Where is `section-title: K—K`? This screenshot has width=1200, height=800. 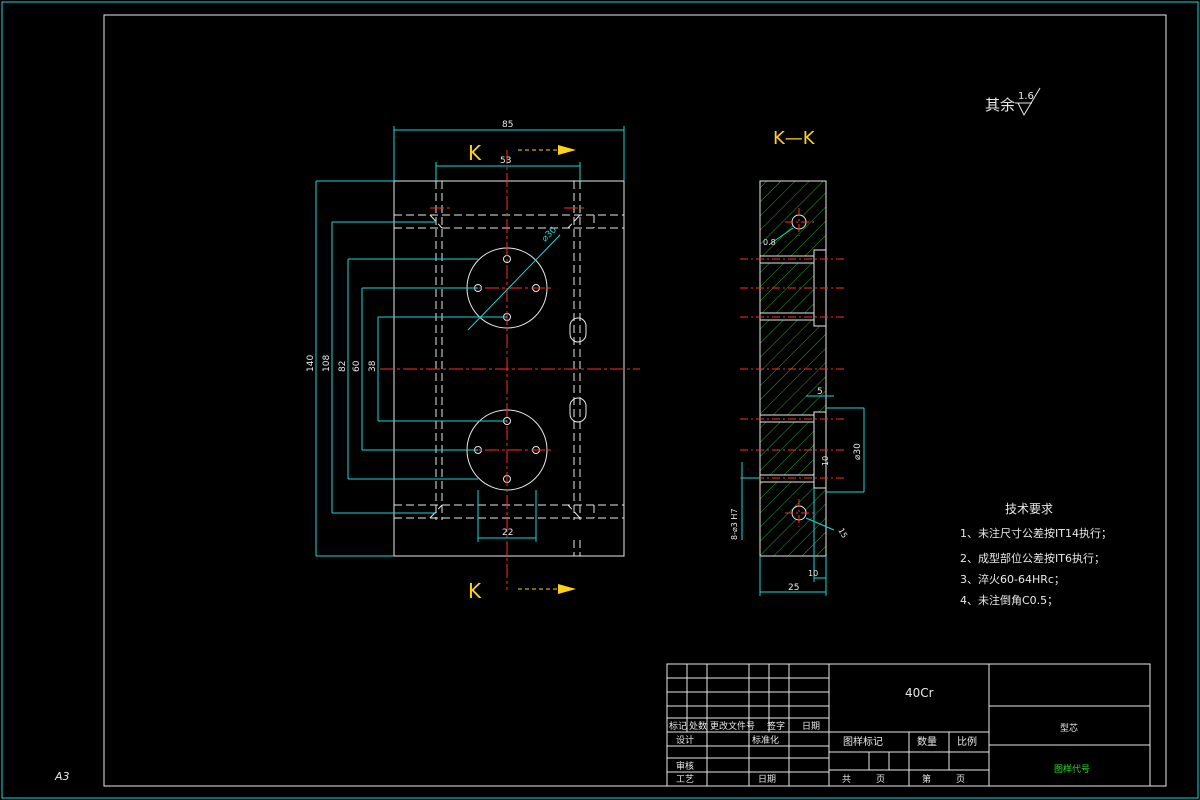 section-title: K—K is located at coordinates (794, 138).